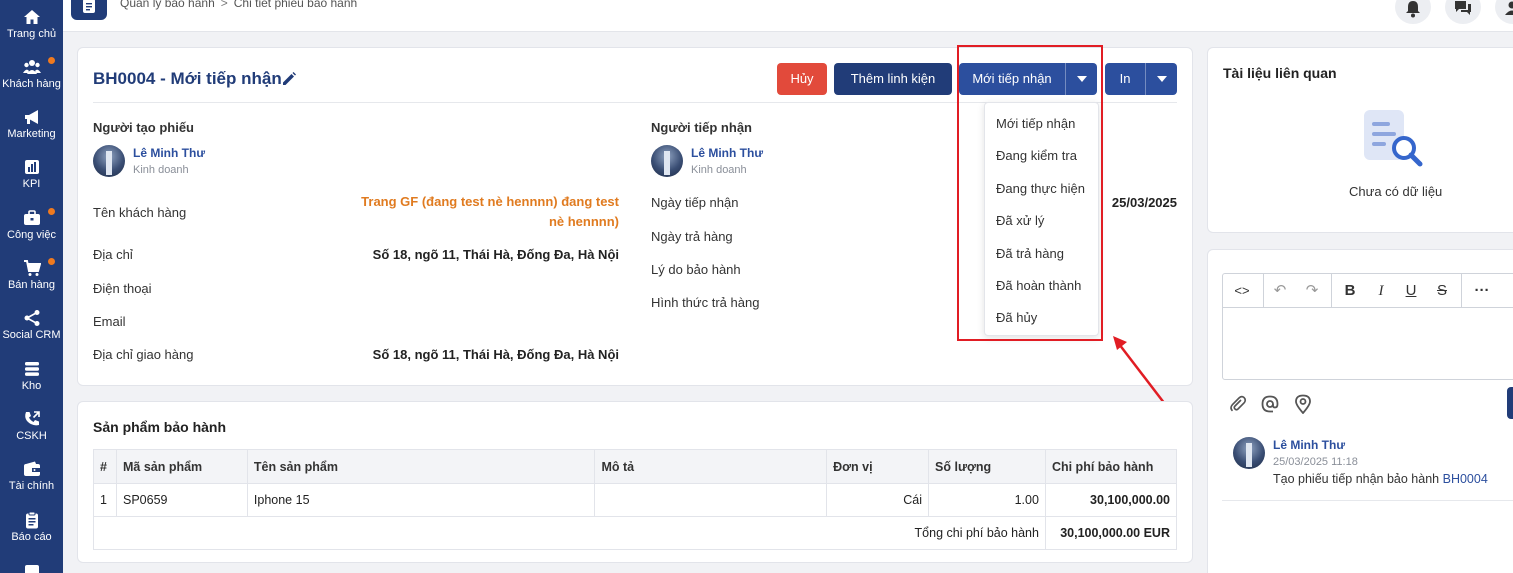  What do you see at coordinates (495, 254) in the screenshot?
I see `address-value: Số 18, ngõ 11, Thái Hà, Đống Đa, Hà Nội` at bounding box center [495, 254].